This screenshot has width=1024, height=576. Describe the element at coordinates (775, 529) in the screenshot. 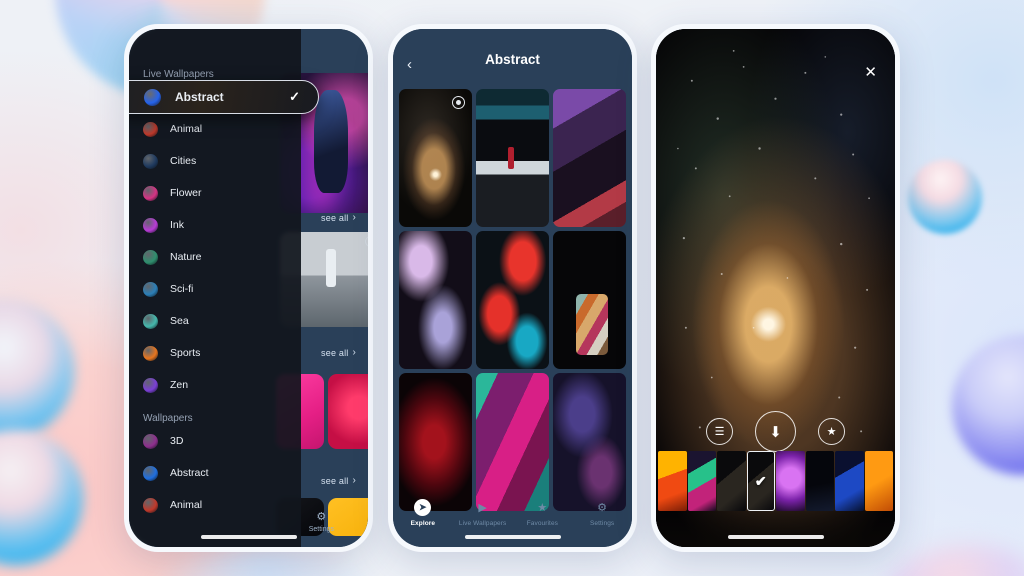

I see `bottom-fade-overlay` at that location.